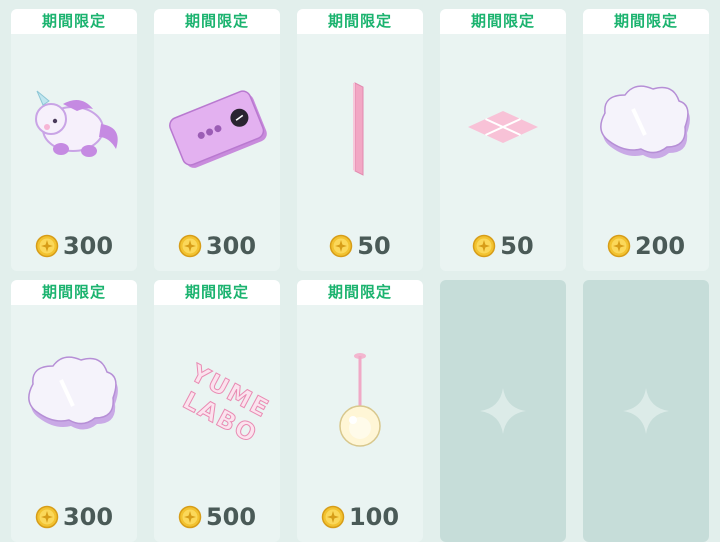 The image size is (720, 542). What do you see at coordinates (503, 129) in the screenshot?
I see `pink-floor-tile-icon` at bounding box center [503, 129].